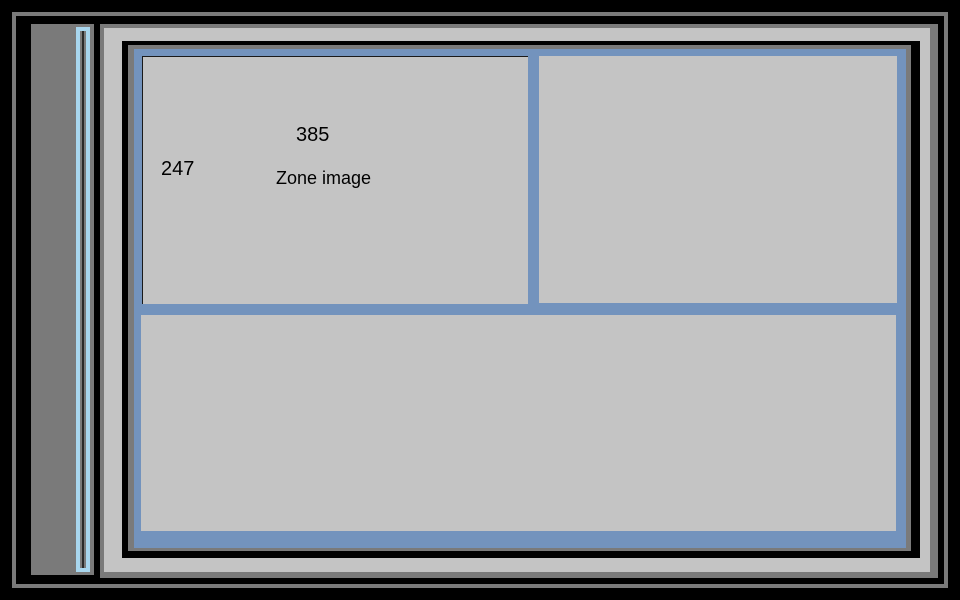 The width and height of the screenshot is (960, 600). Describe the element at coordinates (313, 135) in the screenshot. I see `zone-width-label: 385` at that location.